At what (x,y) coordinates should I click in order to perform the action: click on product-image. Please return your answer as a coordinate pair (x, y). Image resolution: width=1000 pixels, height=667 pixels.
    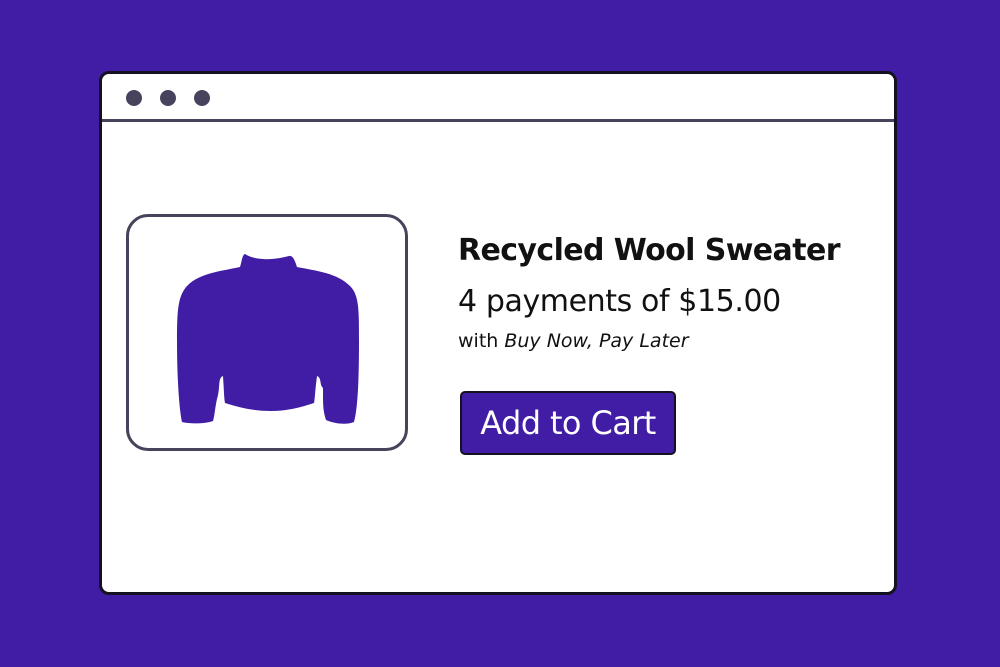
    Looking at the image, I should click on (267, 332).